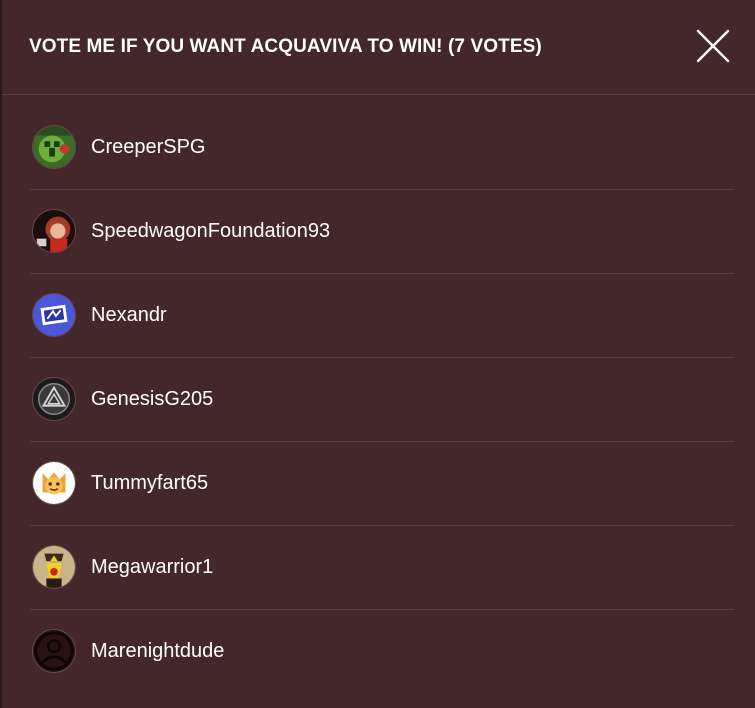 This screenshot has height=708, width=755. Describe the element at coordinates (382, 484) in the screenshot. I see `voter-item: Tummyfart65` at that location.